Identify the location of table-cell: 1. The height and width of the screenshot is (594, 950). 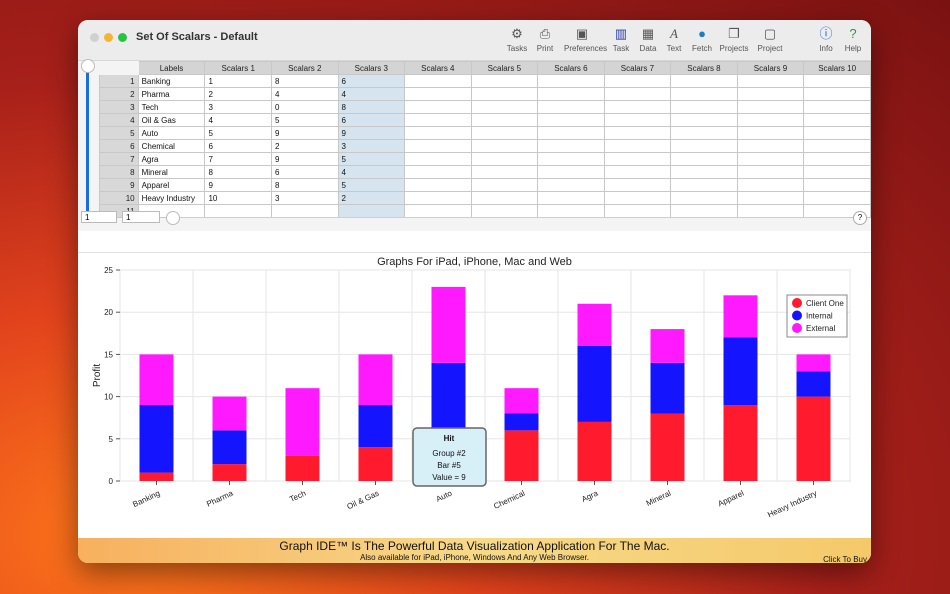
(238, 81).